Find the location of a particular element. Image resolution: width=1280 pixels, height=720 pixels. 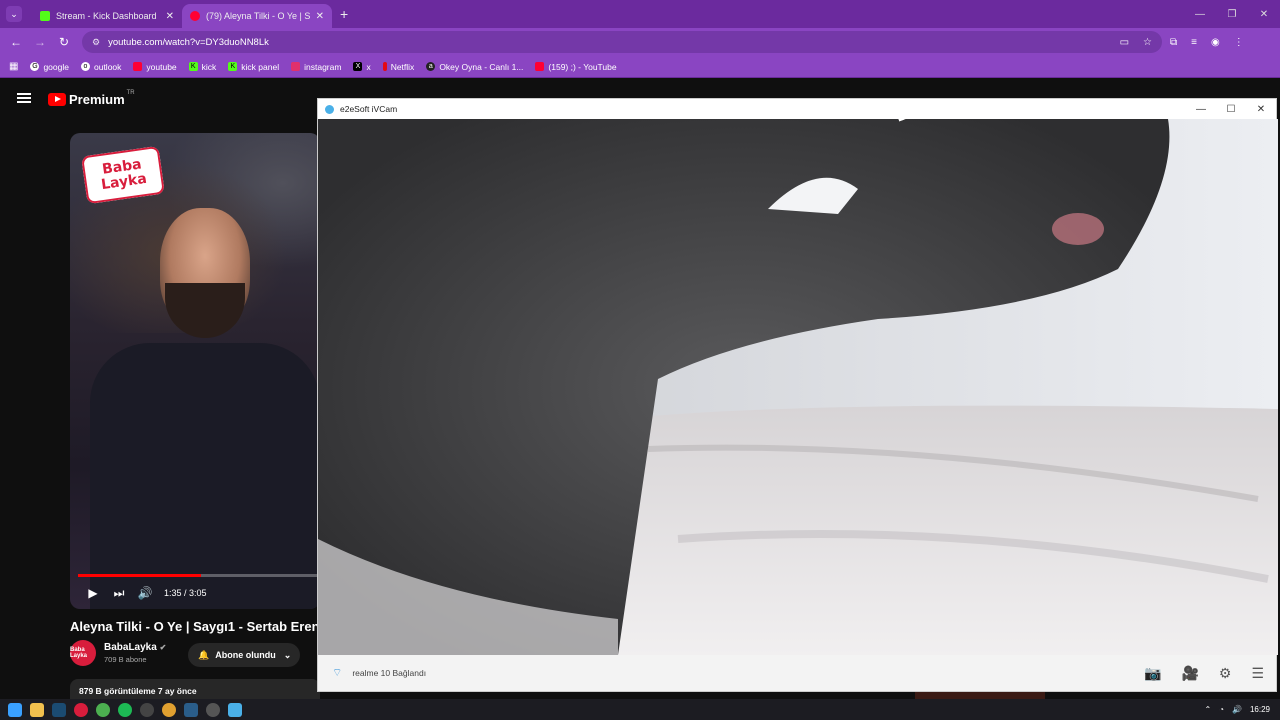

new-tab-button: + is located at coordinates (344, 14).